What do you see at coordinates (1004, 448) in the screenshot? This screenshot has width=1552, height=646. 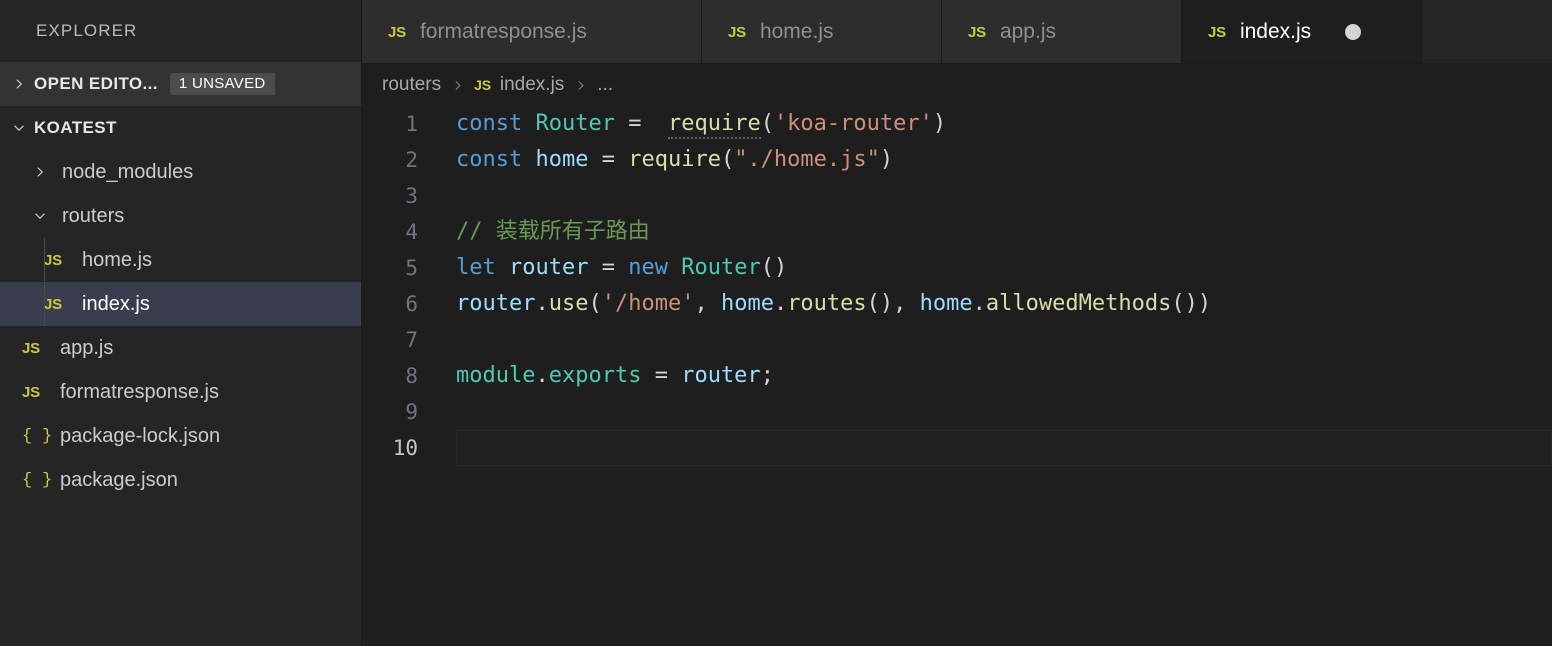 I see `current-line-highlight` at bounding box center [1004, 448].